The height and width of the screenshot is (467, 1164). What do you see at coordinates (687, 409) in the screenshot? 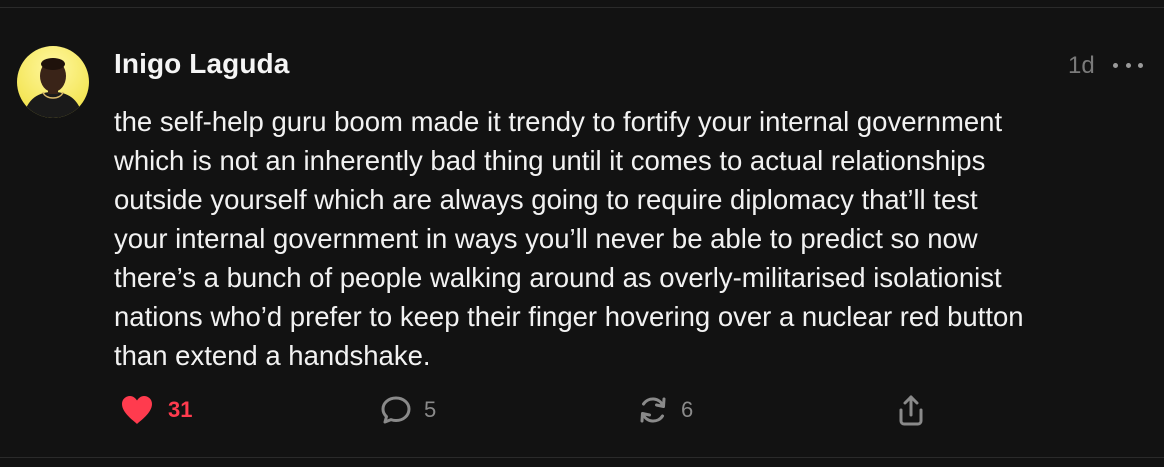
I see `repost-count: 6` at bounding box center [687, 409].